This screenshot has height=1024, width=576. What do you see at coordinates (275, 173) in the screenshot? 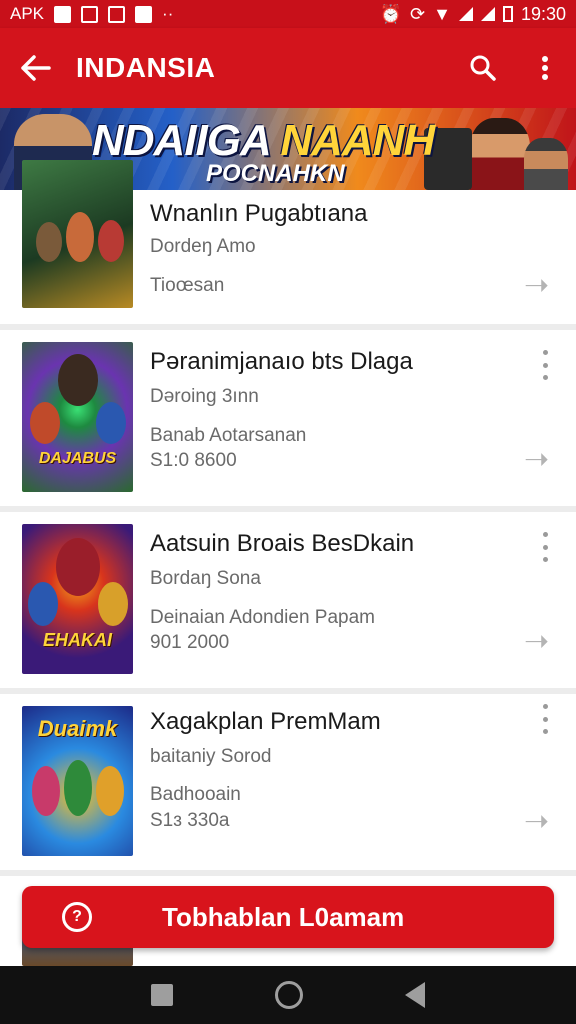
I see `banner-subline: POCNAHKN` at bounding box center [275, 173].